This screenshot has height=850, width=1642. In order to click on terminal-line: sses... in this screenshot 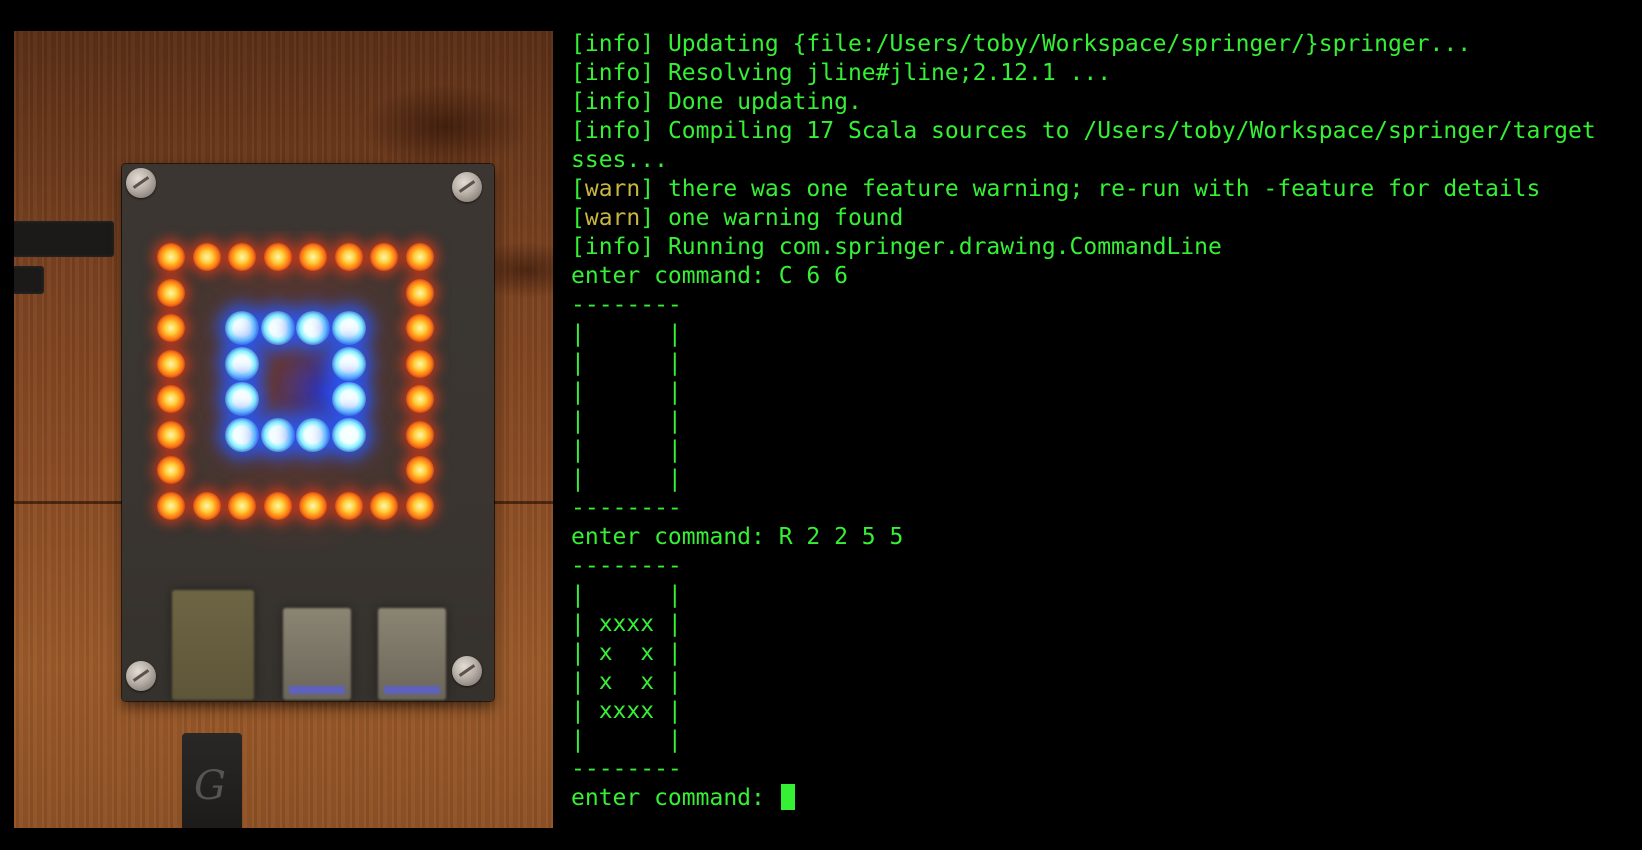, I will do `click(1103, 160)`.